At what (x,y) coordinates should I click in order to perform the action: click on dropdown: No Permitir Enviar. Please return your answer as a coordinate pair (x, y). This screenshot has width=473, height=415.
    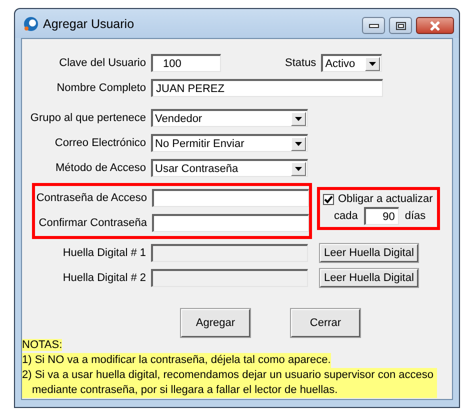
    Looking at the image, I should click on (229, 143).